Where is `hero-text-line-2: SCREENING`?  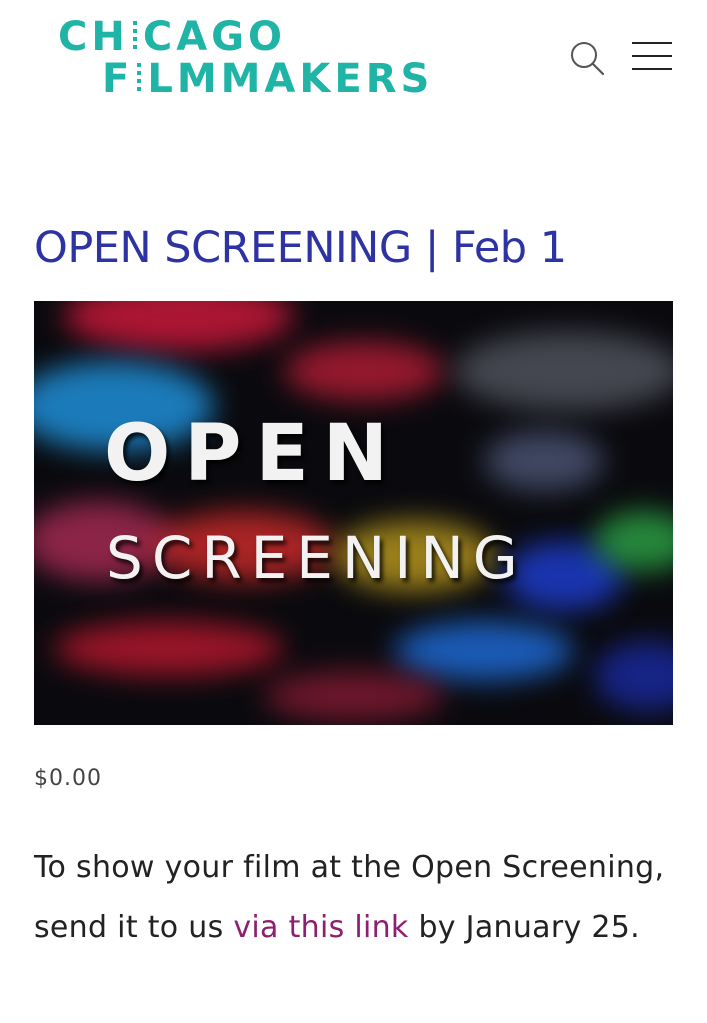 hero-text-line-2: SCREENING is located at coordinates (316, 558).